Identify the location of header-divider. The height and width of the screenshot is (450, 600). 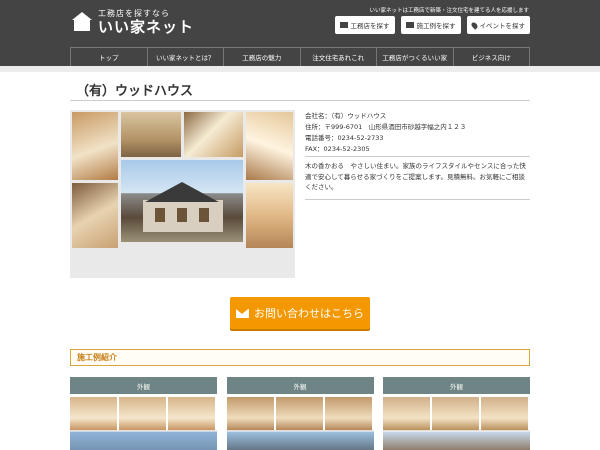
(300, 69).